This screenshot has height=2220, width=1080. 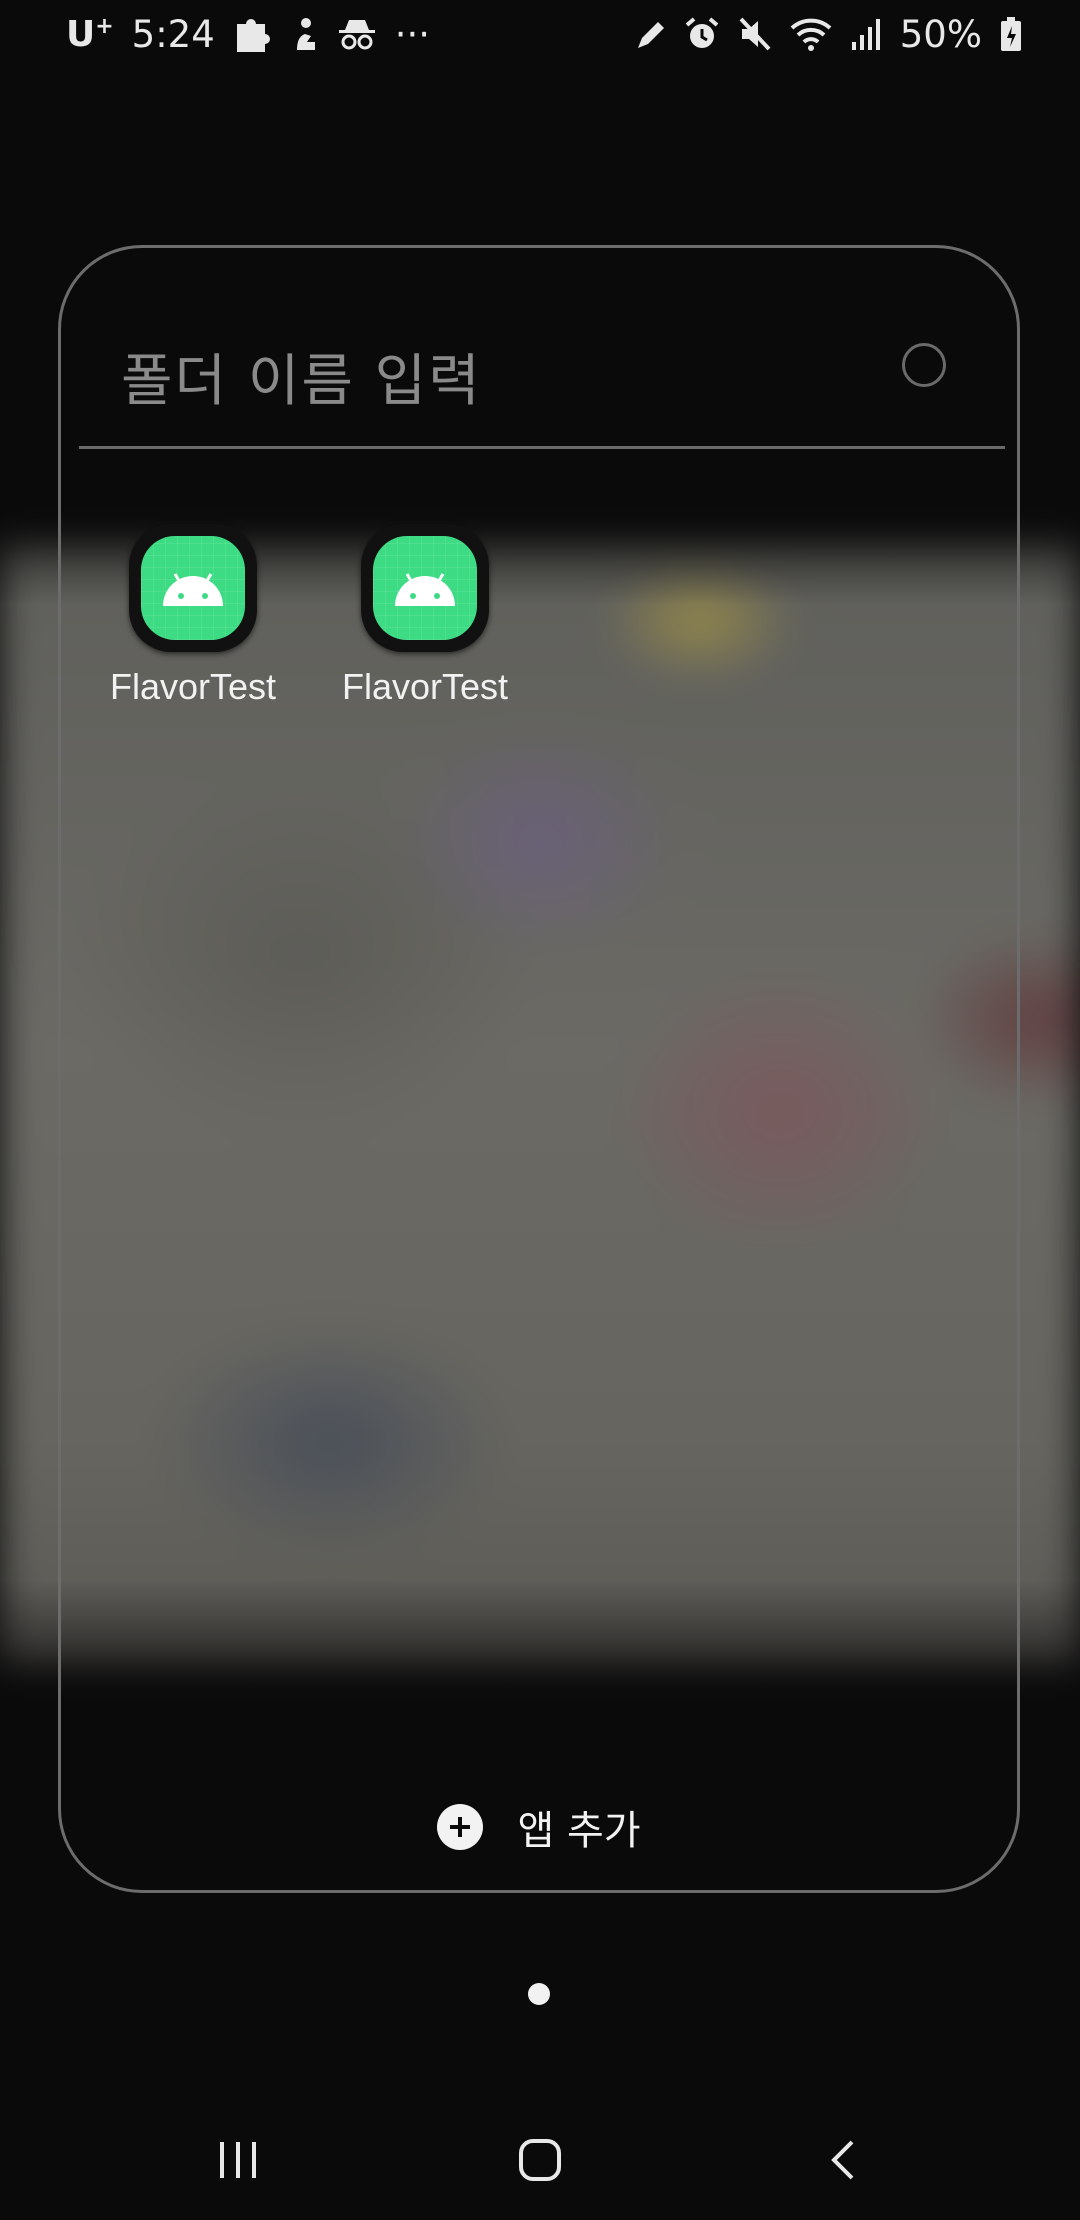 I want to click on incognito-icon, so click(x=357, y=34).